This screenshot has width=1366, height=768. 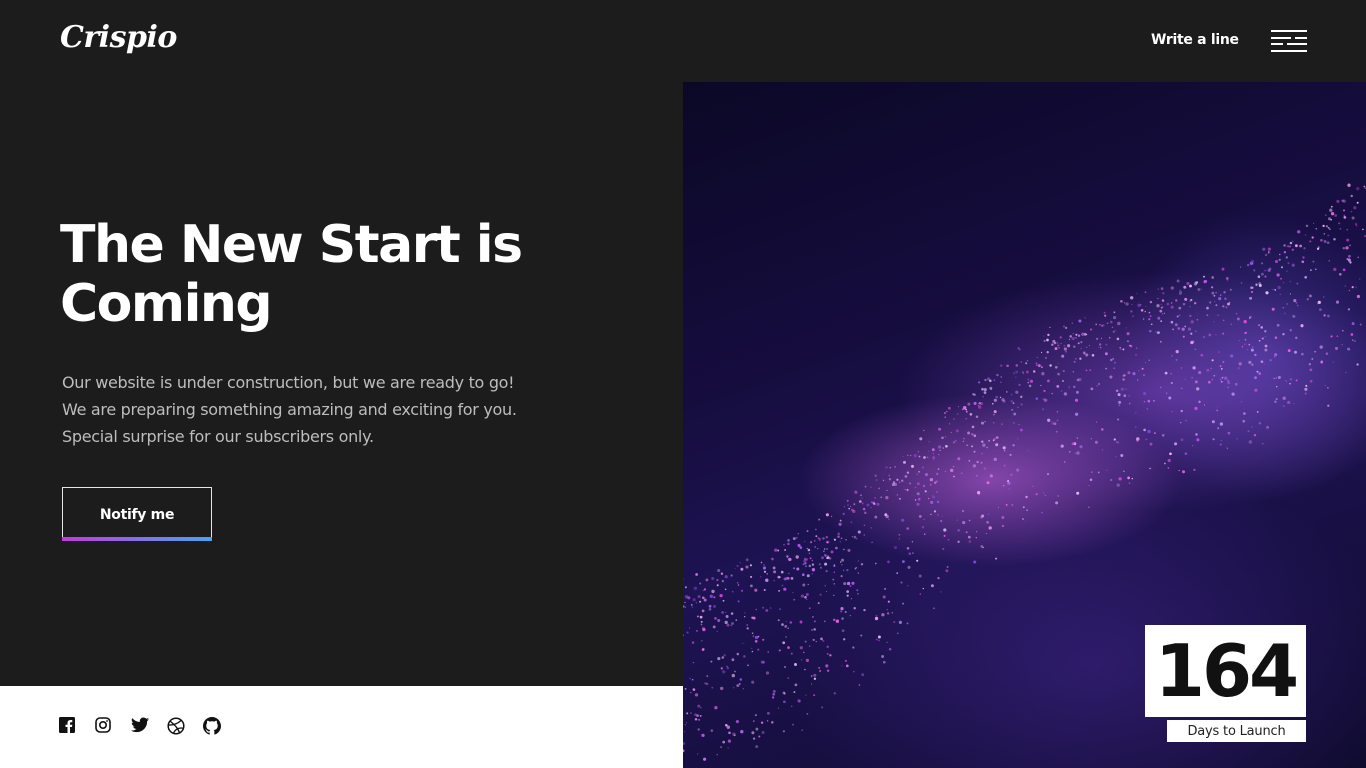 I want to click on notify-me-label: Notify me, so click(x=137, y=514).